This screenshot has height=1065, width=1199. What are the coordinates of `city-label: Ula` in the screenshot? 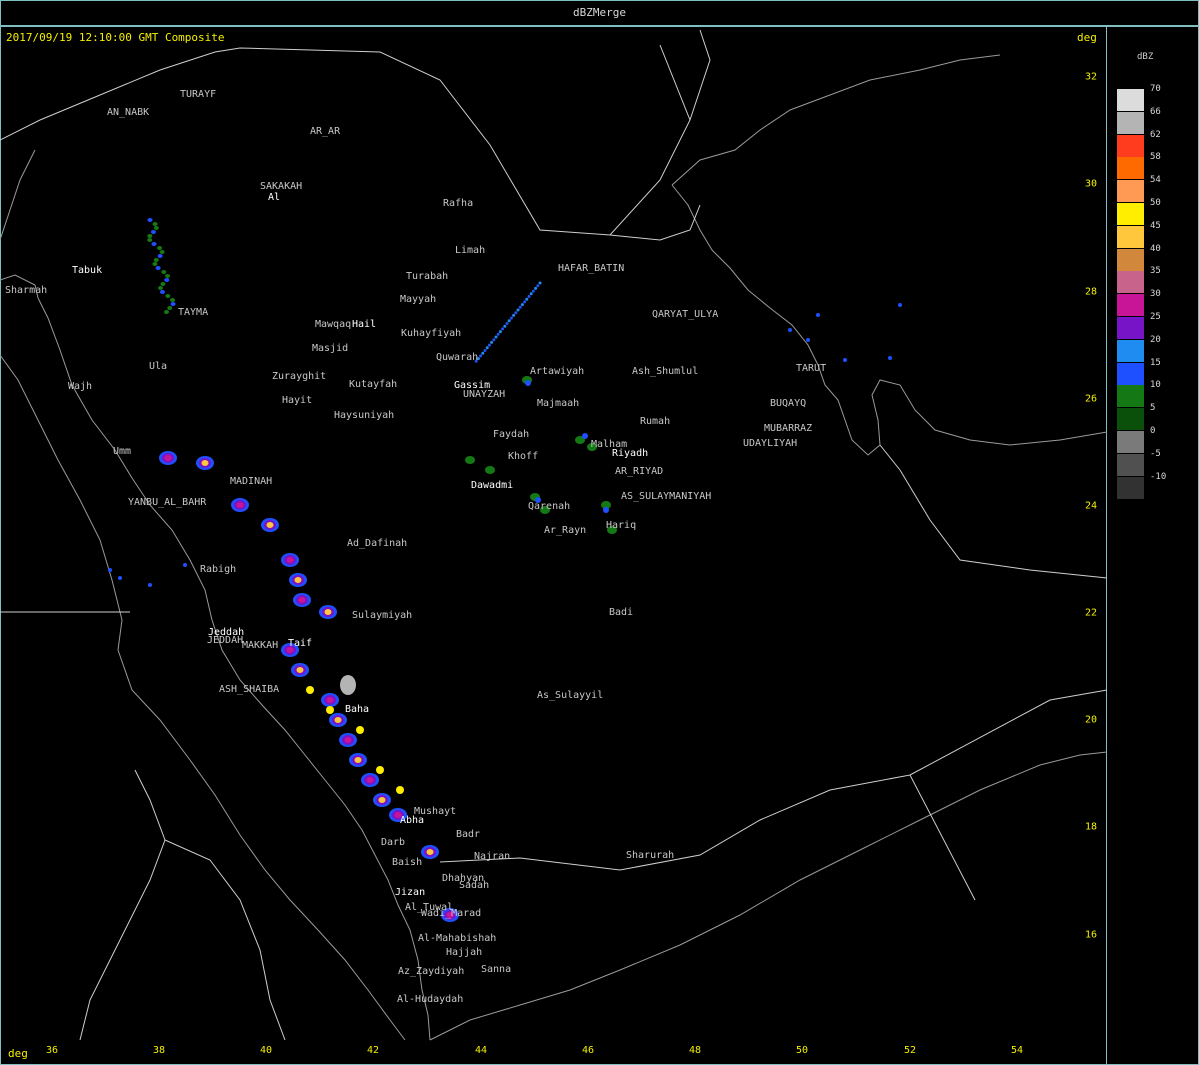 It's located at (158, 366).